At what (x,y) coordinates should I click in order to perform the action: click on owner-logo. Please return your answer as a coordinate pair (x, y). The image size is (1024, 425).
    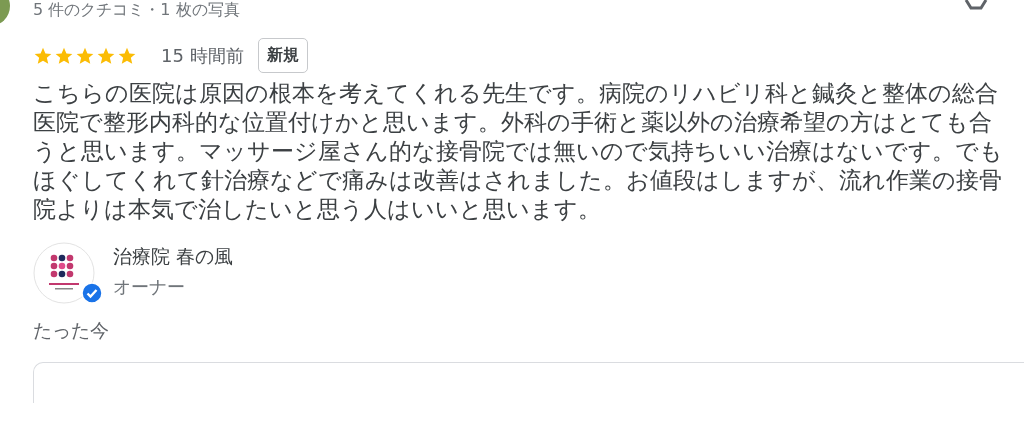
    Looking at the image, I should click on (64, 273).